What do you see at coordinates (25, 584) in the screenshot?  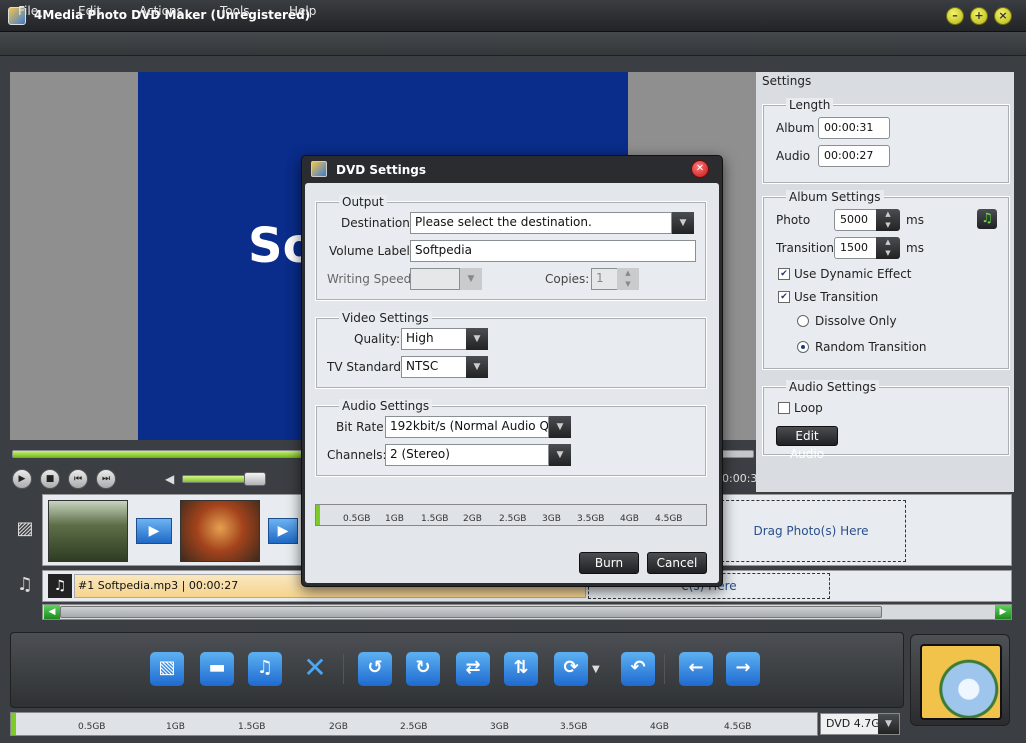 I see `audio-track-icon: ♫` at bounding box center [25, 584].